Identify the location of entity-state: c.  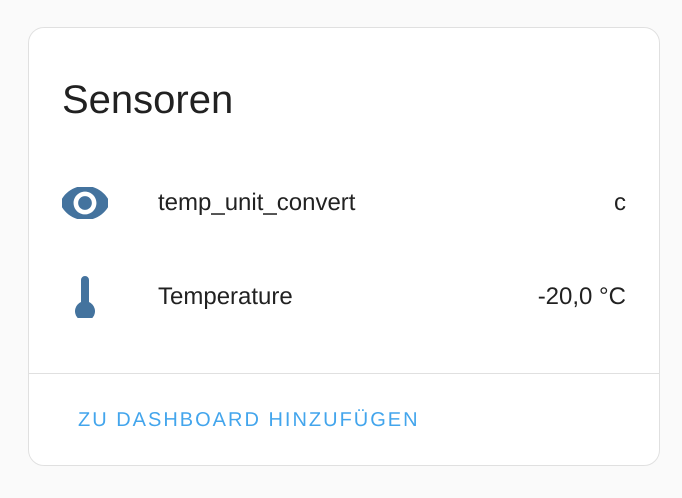
(620, 203).